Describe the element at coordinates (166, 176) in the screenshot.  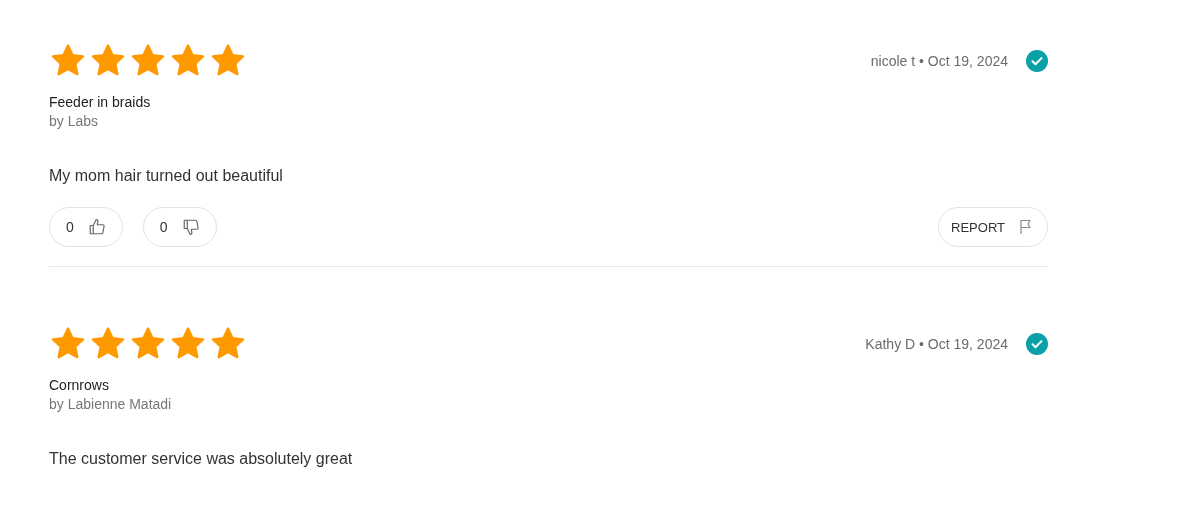
I see `review-text: My mom hair turned out beautiful` at that location.